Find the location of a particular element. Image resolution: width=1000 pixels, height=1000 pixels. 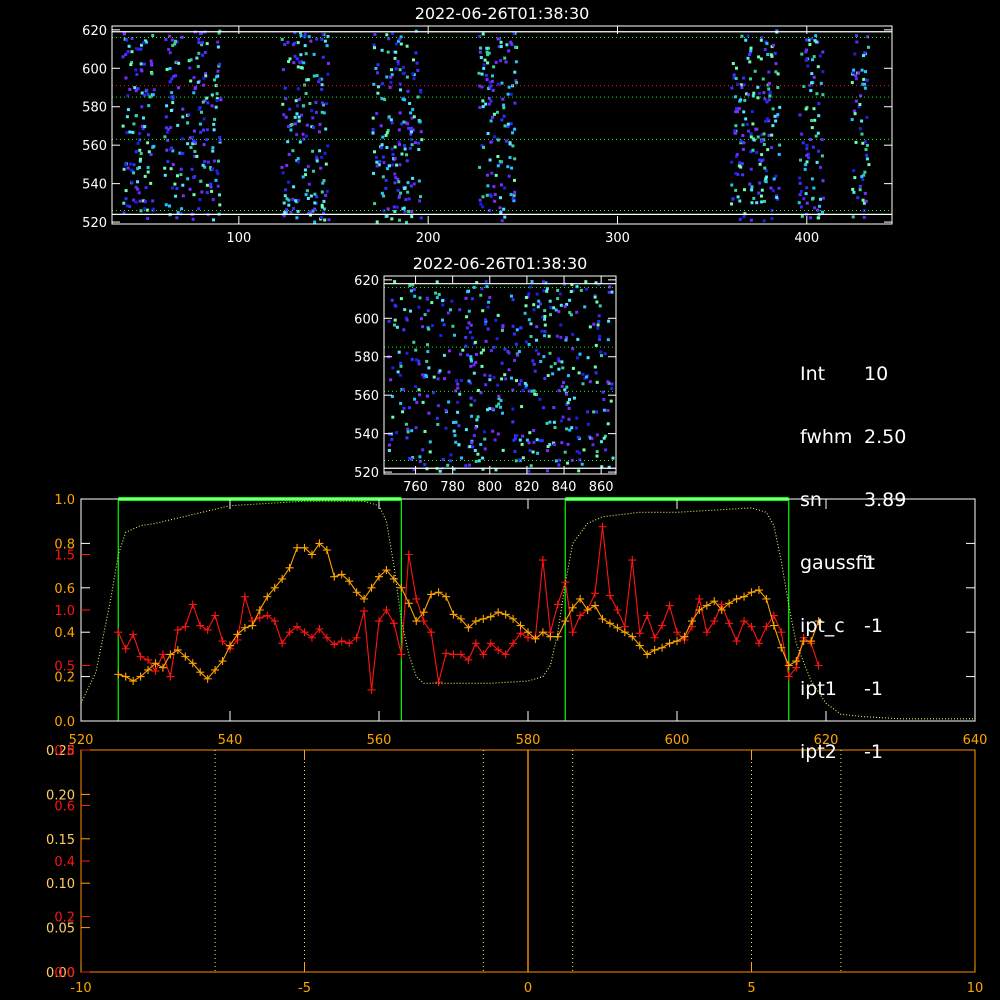

x-tick-label: 100 is located at coordinates (238, 238).